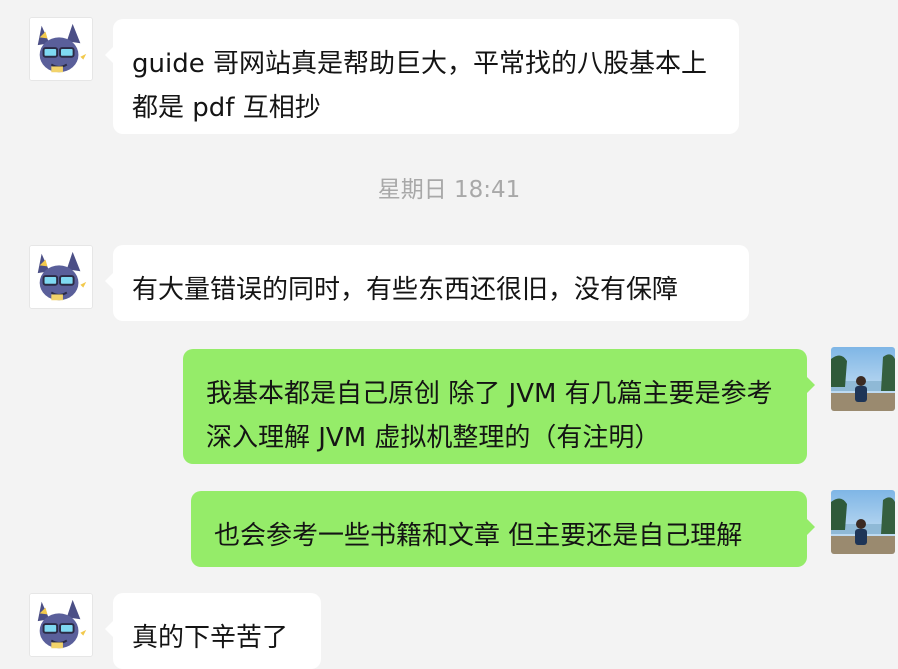  What do you see at coordinates (210, 638) in the screenshot?
I see `message-text: 真的下辛苦了` at bounding box center [210, 638].